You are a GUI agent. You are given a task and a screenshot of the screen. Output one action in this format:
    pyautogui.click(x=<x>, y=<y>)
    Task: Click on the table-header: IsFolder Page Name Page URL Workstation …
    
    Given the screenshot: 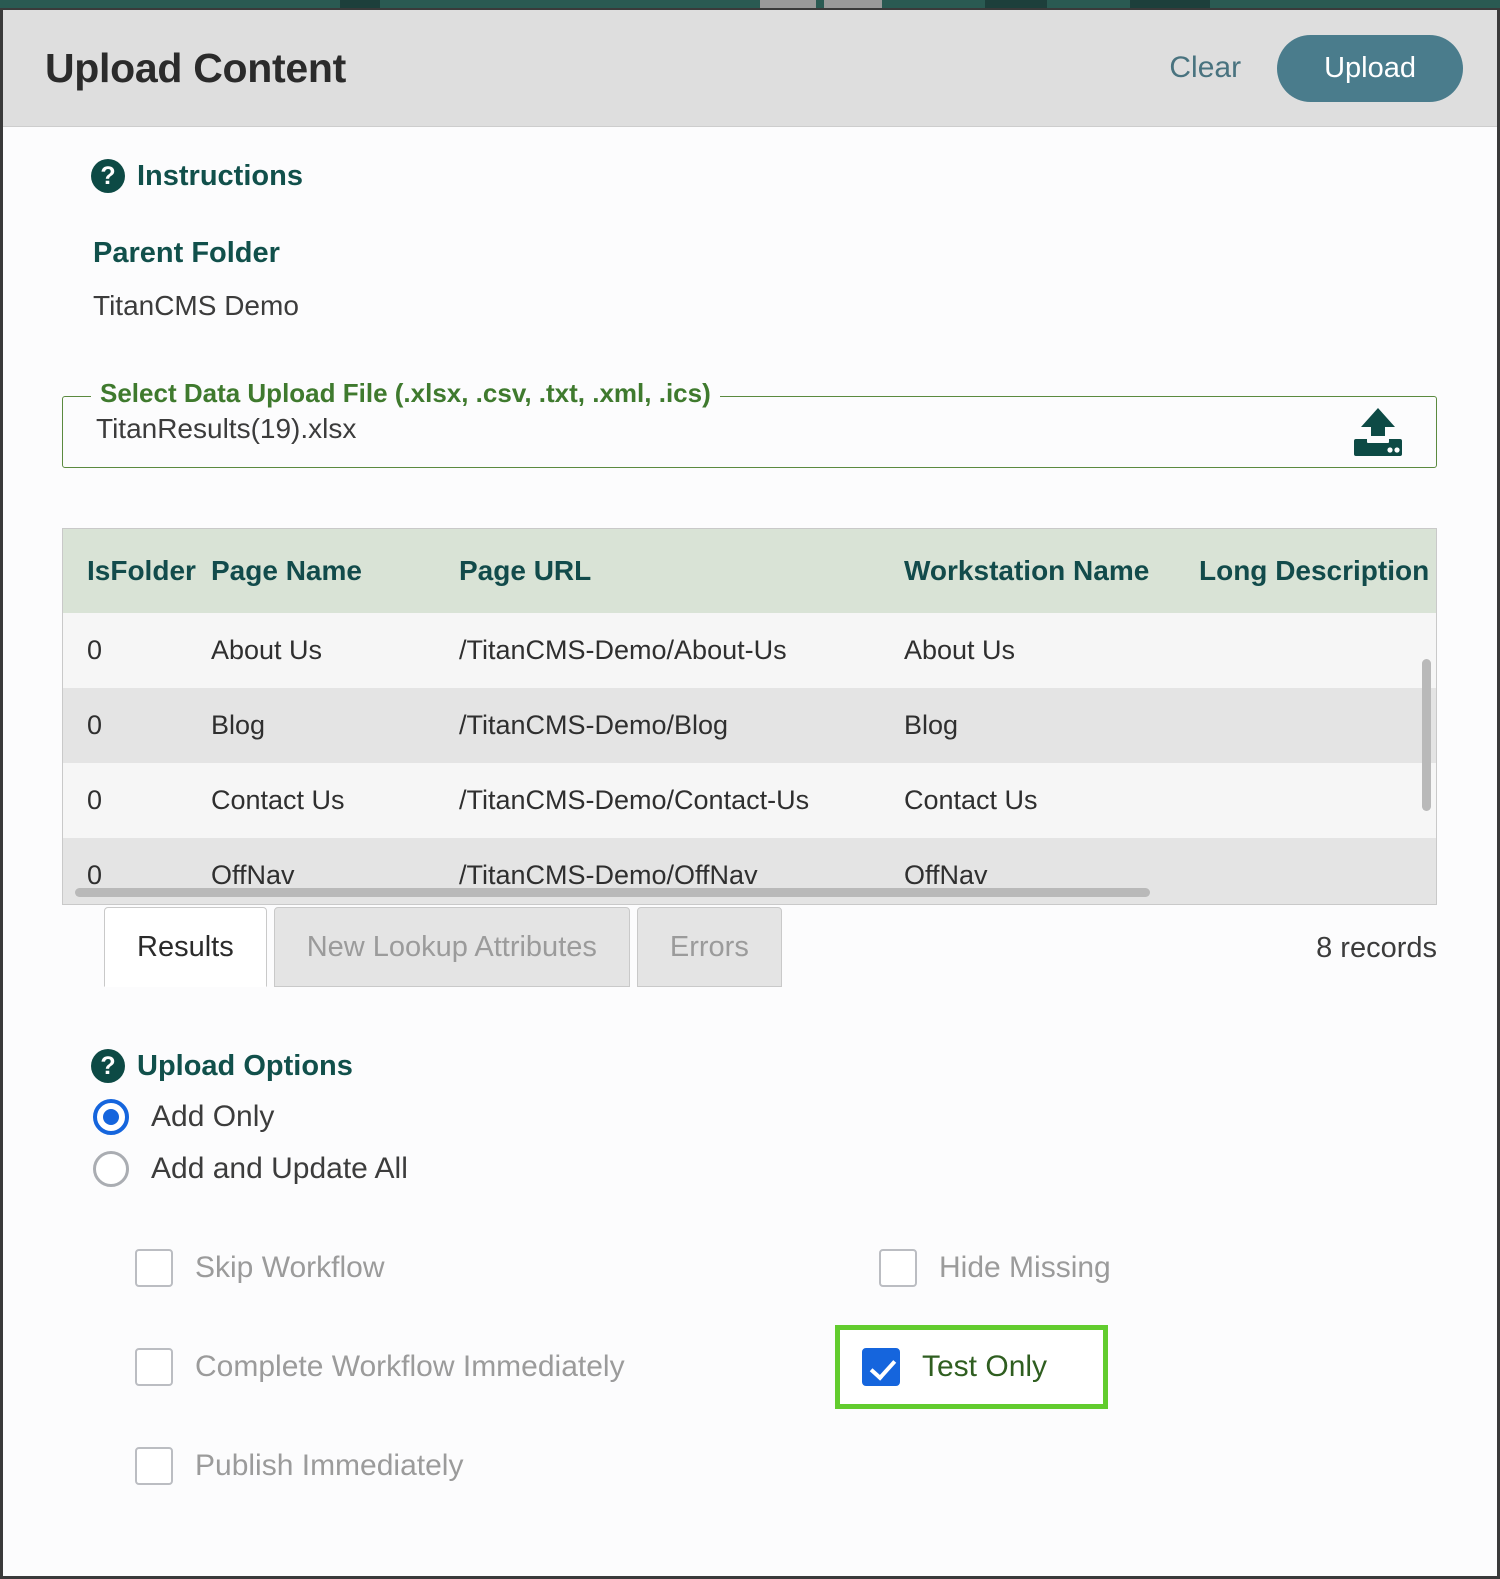 What is the action you would take?
    pyautogui.click(x=749, y=571)
    